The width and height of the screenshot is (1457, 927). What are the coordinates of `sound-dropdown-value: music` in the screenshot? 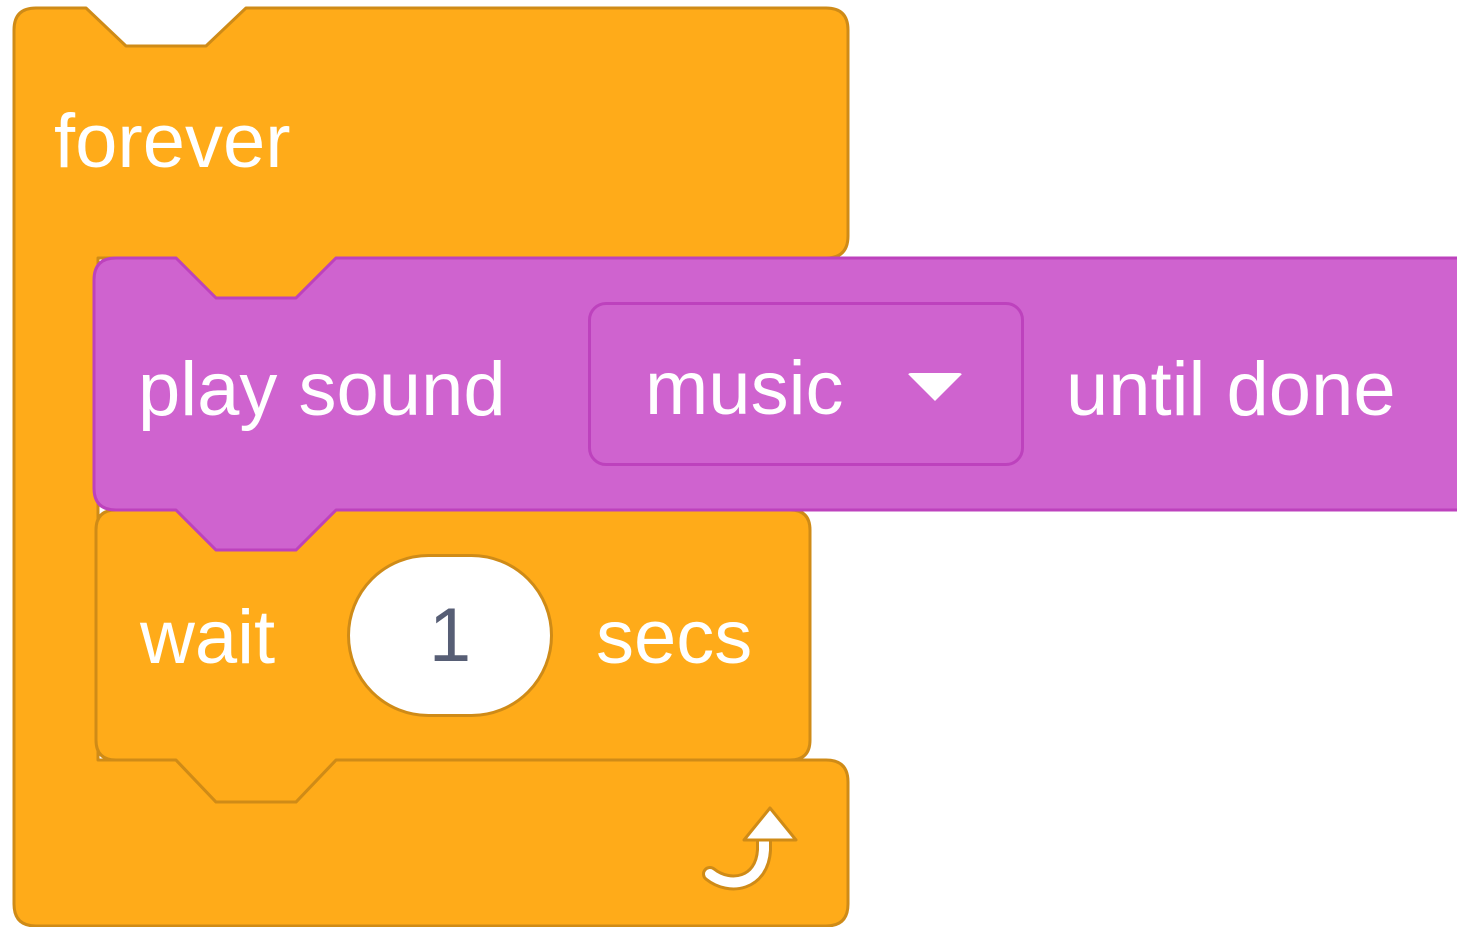 It's located at (744, 388).